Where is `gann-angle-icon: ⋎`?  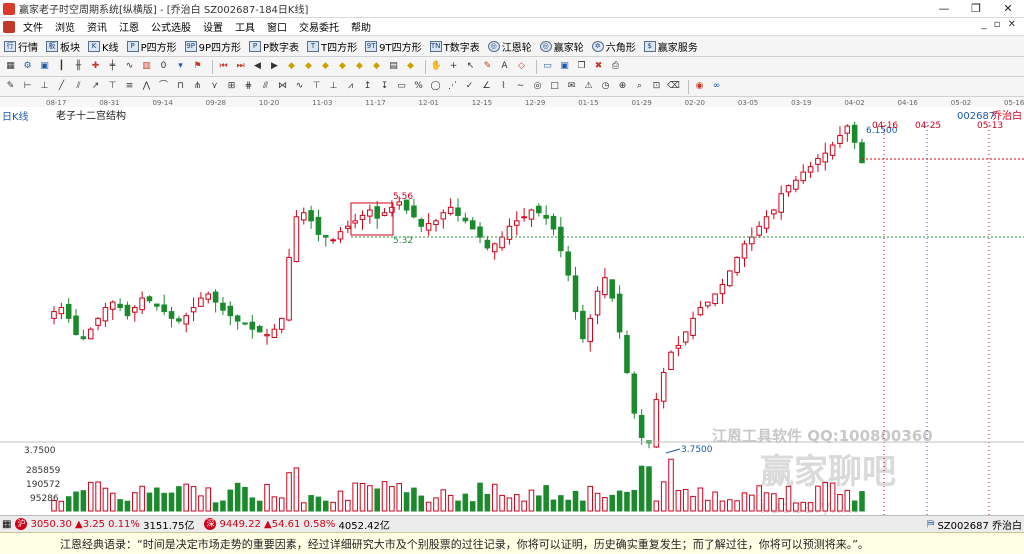
gann-angle-icon: ⋎ is located at coordinates (214, 86).